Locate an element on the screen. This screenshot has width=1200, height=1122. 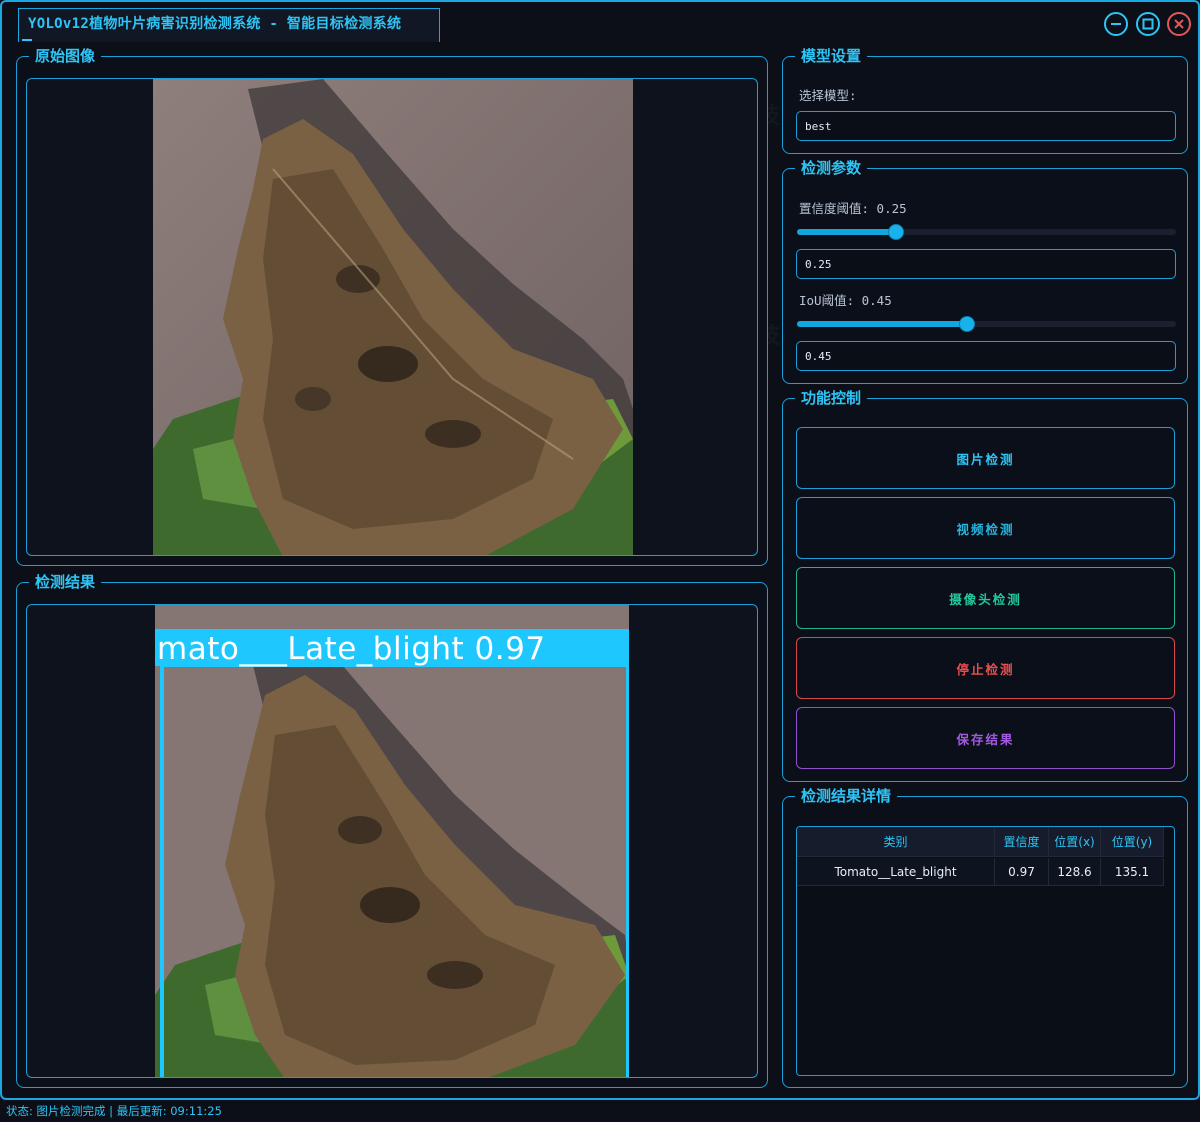
table-cell: Tomato__Late_blight is located at coordinates (896, 872).